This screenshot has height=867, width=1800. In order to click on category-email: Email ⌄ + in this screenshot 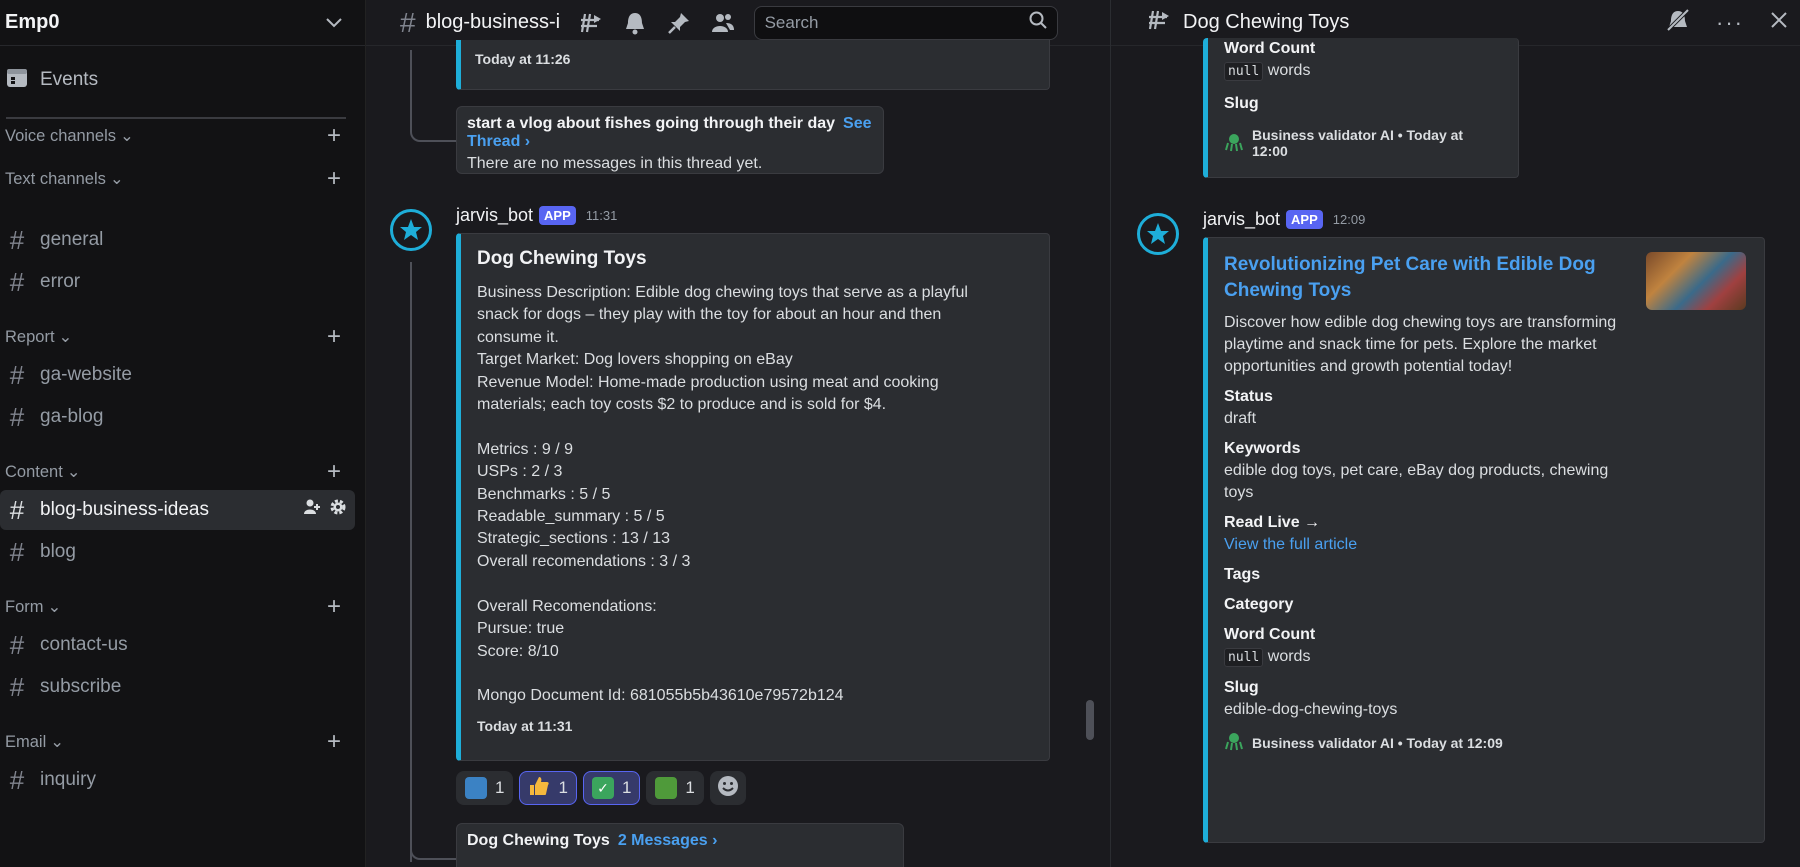, I will do `click(175, 742)`.